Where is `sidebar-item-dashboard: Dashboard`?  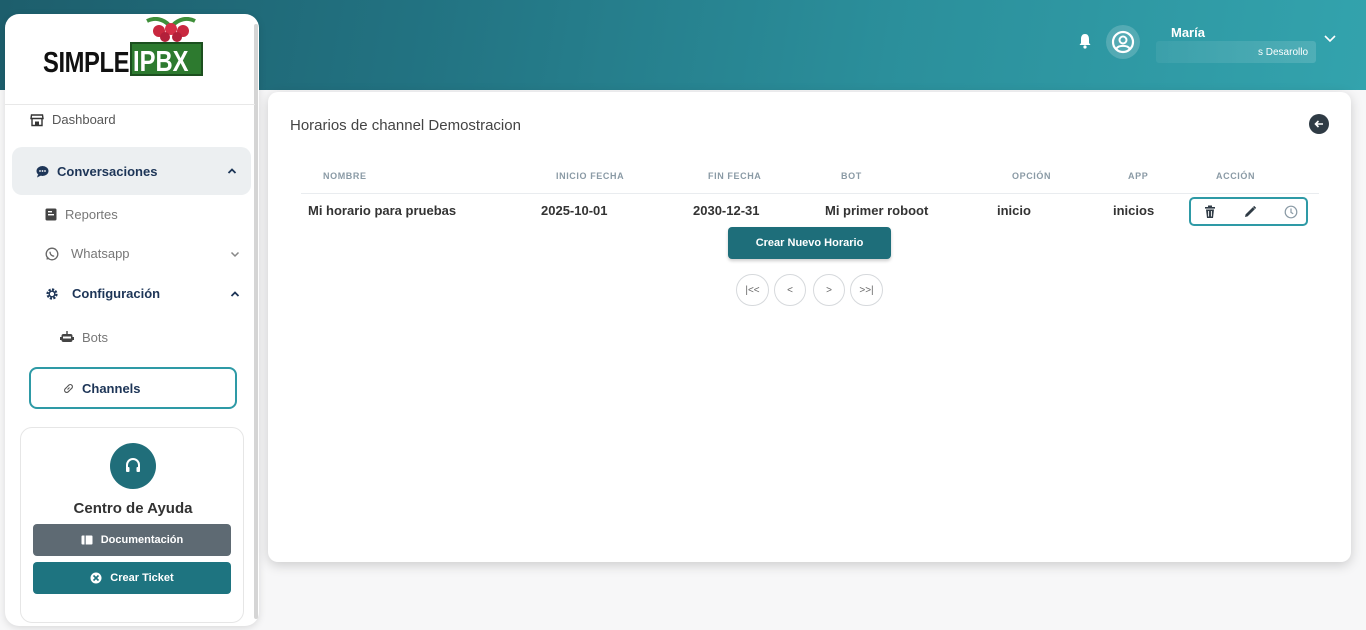
sidebar-item-dashboard: Dashboard is located at coordinates (73, 119).